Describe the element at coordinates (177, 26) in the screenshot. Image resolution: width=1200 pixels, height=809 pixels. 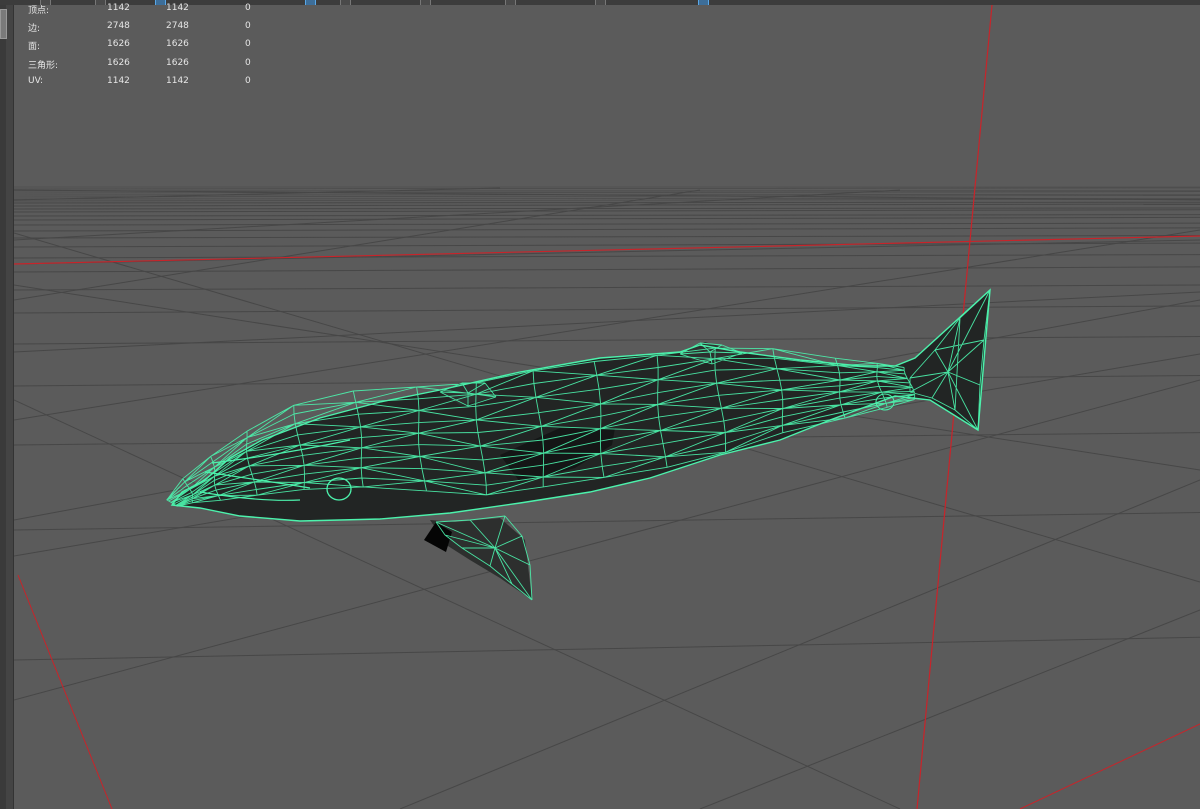
I see `hud-value-selected: 2748` at that location.